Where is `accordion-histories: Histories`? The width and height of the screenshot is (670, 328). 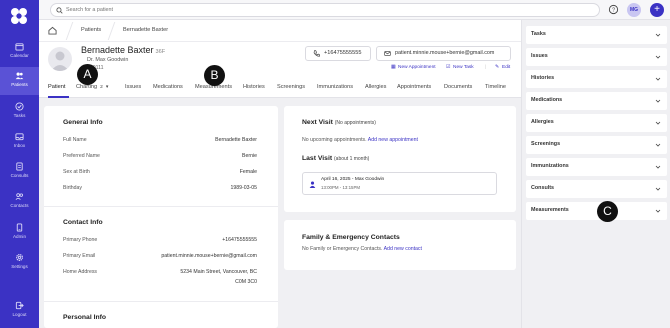
accordion-histories: Histories is located at coordinates (596, 79).